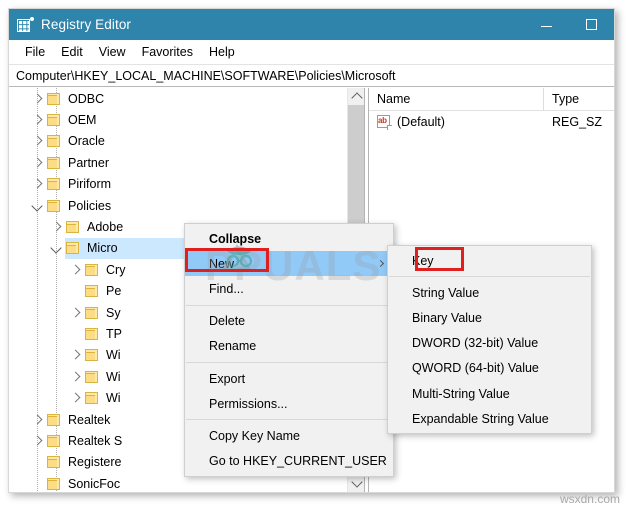 This screenshot has height=508, width=626. Describe the element at coordinates (90, 184) in the screenshot. I see `tree-item-label: Piriform` at that location.